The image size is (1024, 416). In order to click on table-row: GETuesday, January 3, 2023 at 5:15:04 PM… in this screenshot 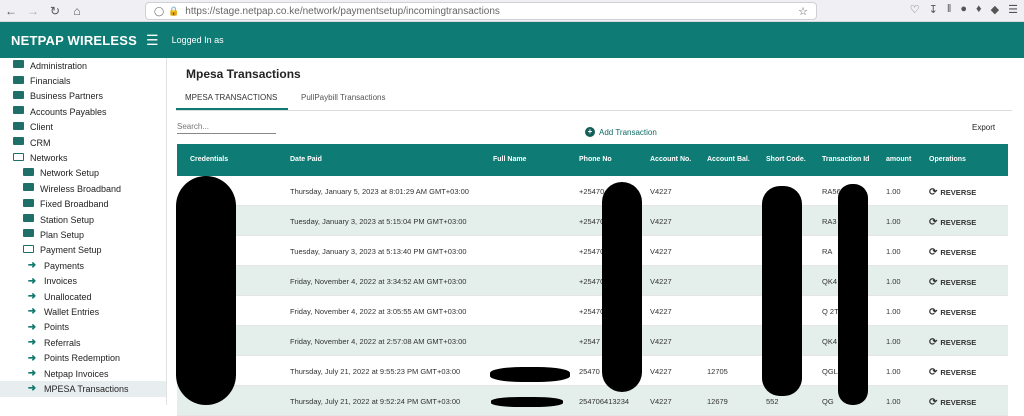, I will do `click(592, 221)`.